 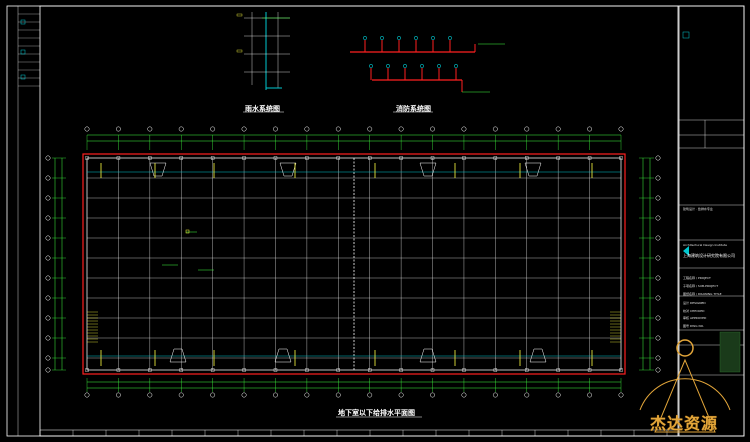 What do you see at coordinates (187, 231) in the screenshot?
I see `annotation-marker` at bounding box center [187, 231].